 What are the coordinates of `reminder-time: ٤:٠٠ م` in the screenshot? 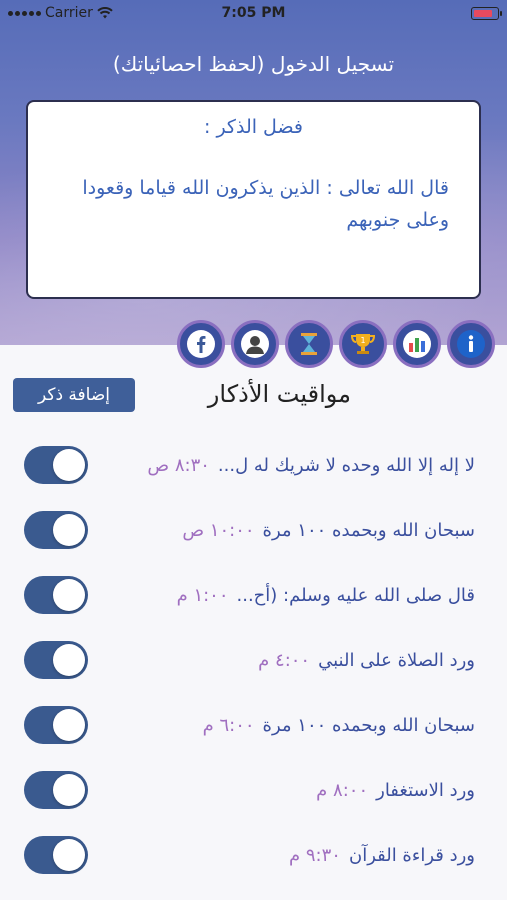 It's located at (284, 660).